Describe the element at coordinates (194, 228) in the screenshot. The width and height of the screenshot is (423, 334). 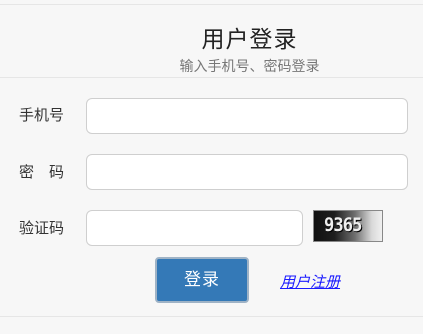
I see `captcha-input` at that location.